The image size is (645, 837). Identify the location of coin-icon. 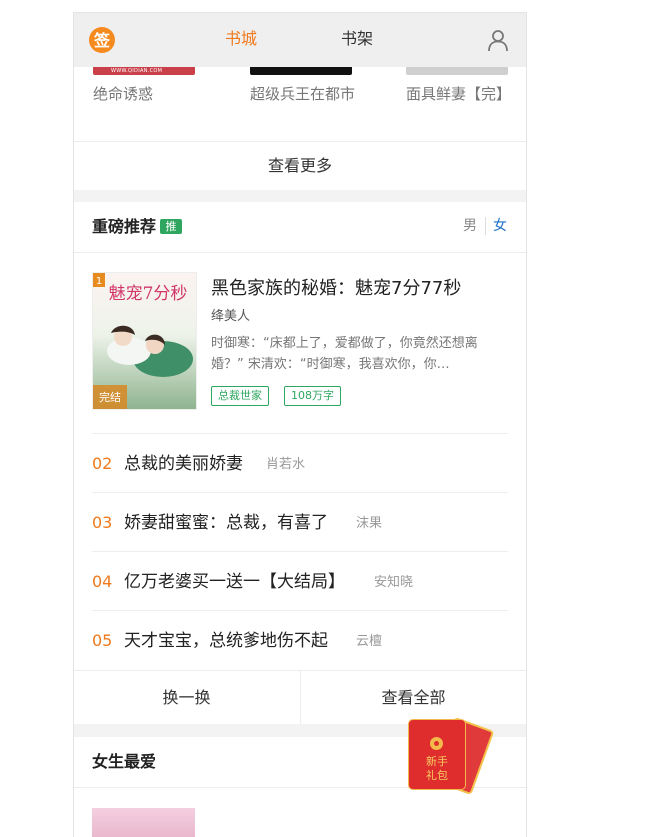
(436, 743).